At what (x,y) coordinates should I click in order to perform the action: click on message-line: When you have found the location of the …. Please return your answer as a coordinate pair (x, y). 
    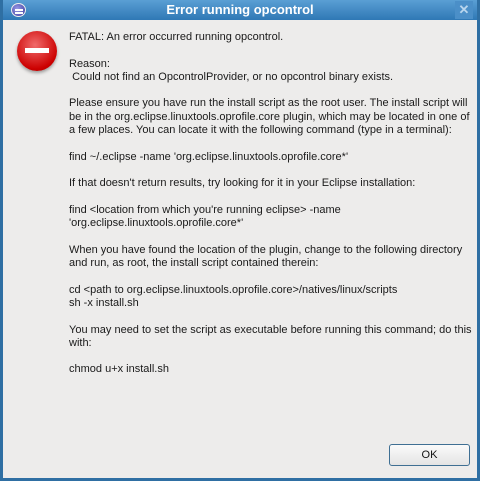
    Looking at the image, I should click on (267, 256).